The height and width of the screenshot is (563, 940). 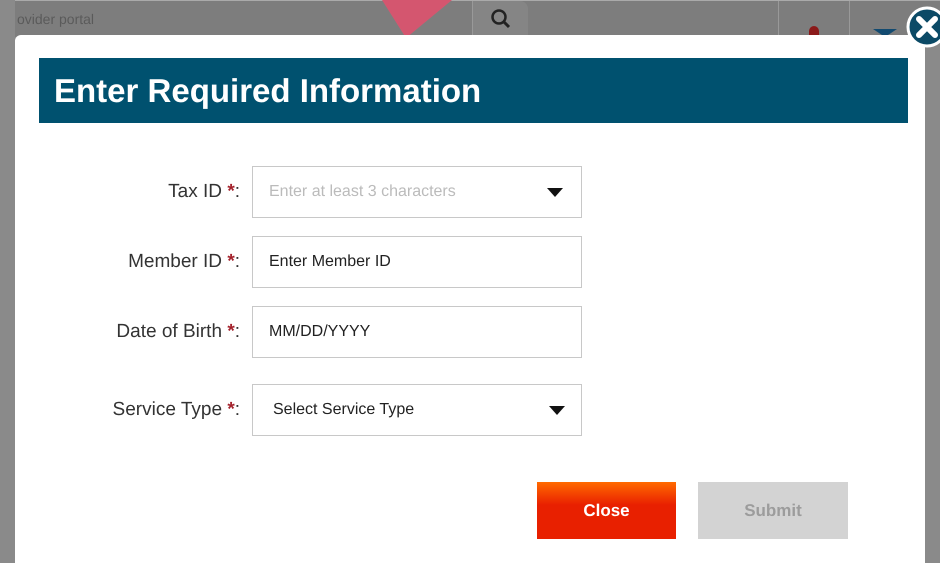 I want to click on close-button: Close, so click(x=606, y=510).